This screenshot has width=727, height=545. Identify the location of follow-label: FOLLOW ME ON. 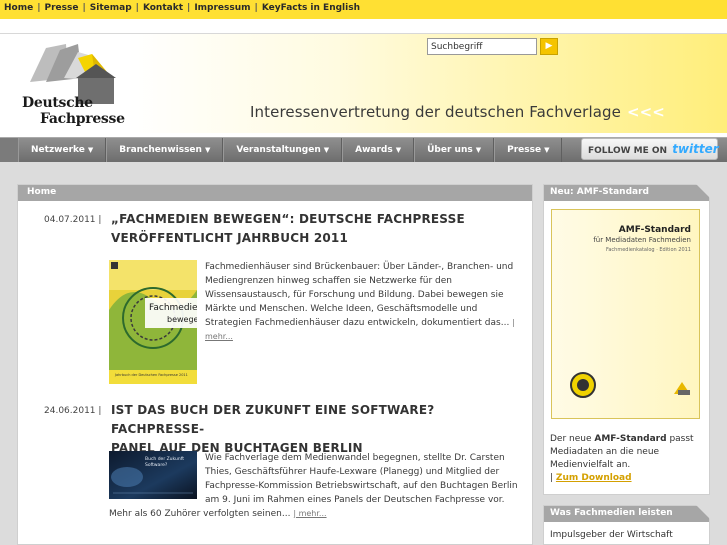
(628, 151).